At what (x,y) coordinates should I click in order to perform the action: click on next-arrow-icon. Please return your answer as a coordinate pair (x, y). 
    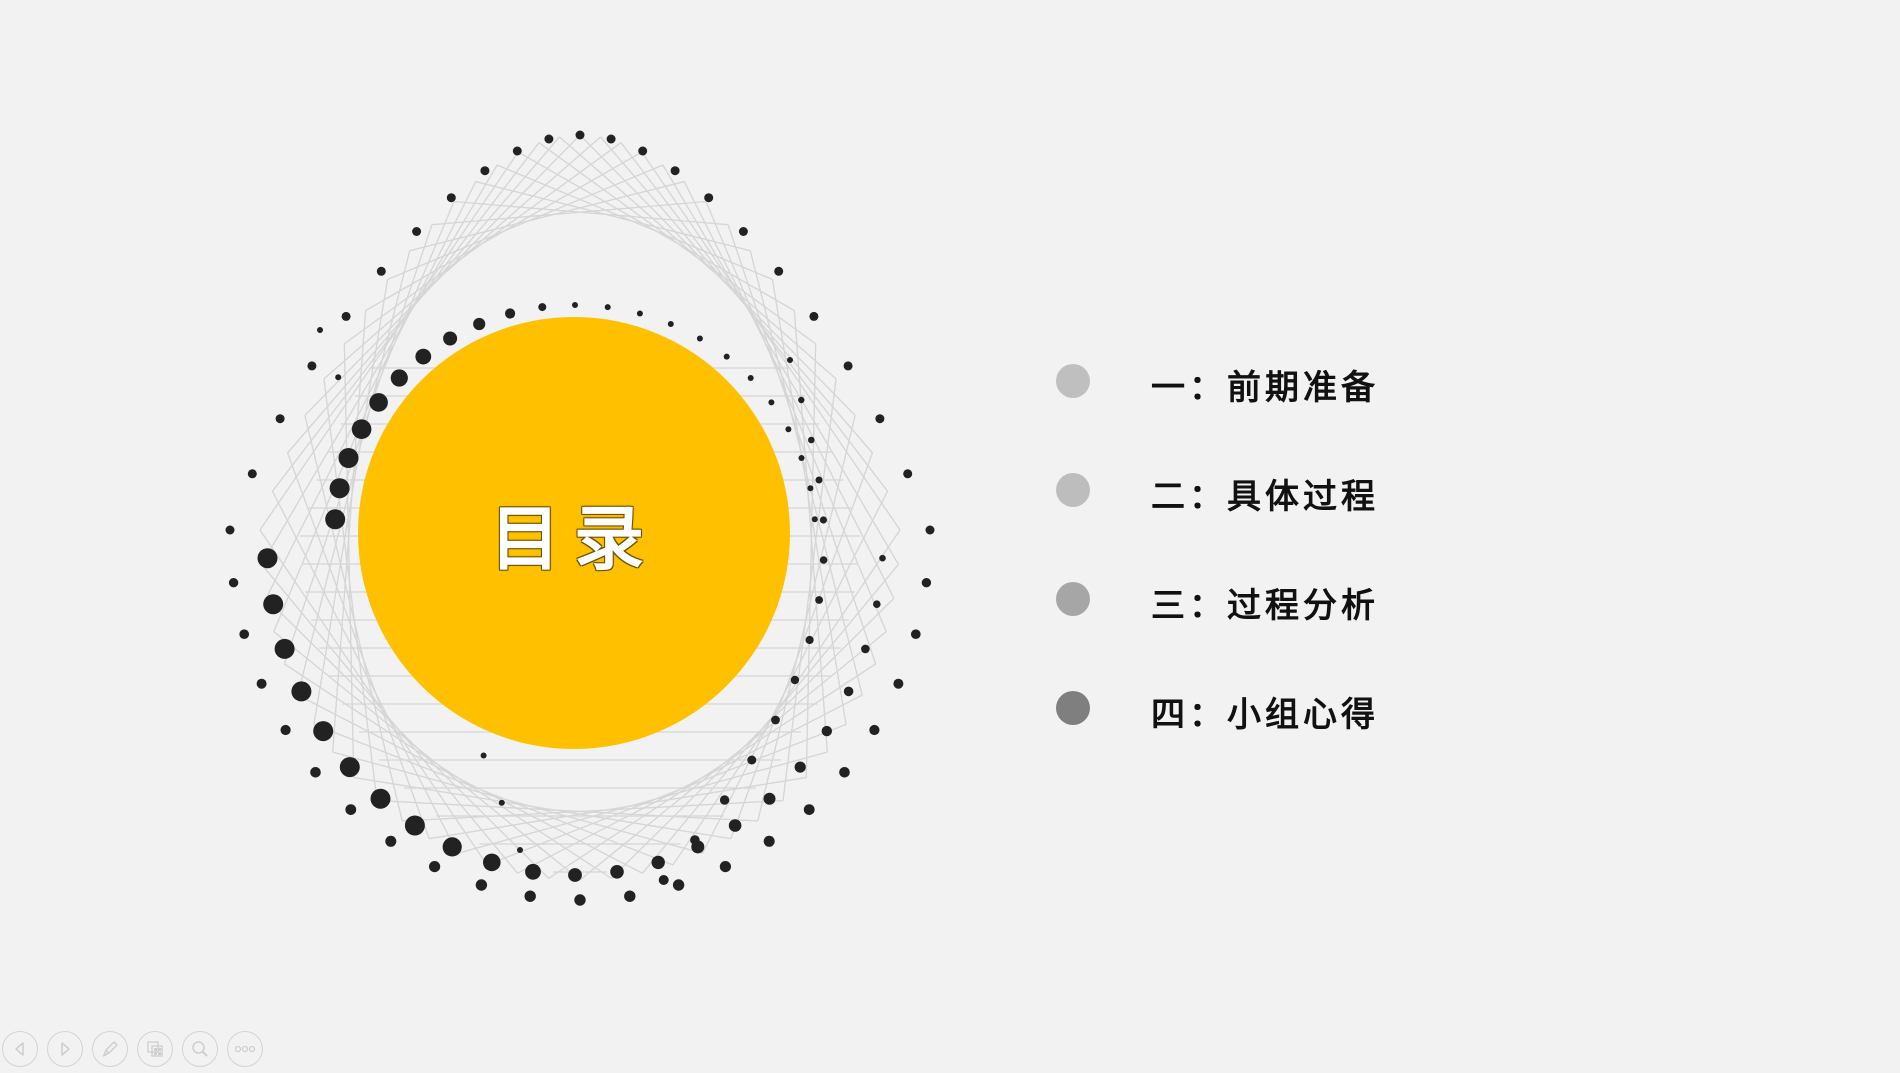
    Looking at the image, I should click on (65, 1049).